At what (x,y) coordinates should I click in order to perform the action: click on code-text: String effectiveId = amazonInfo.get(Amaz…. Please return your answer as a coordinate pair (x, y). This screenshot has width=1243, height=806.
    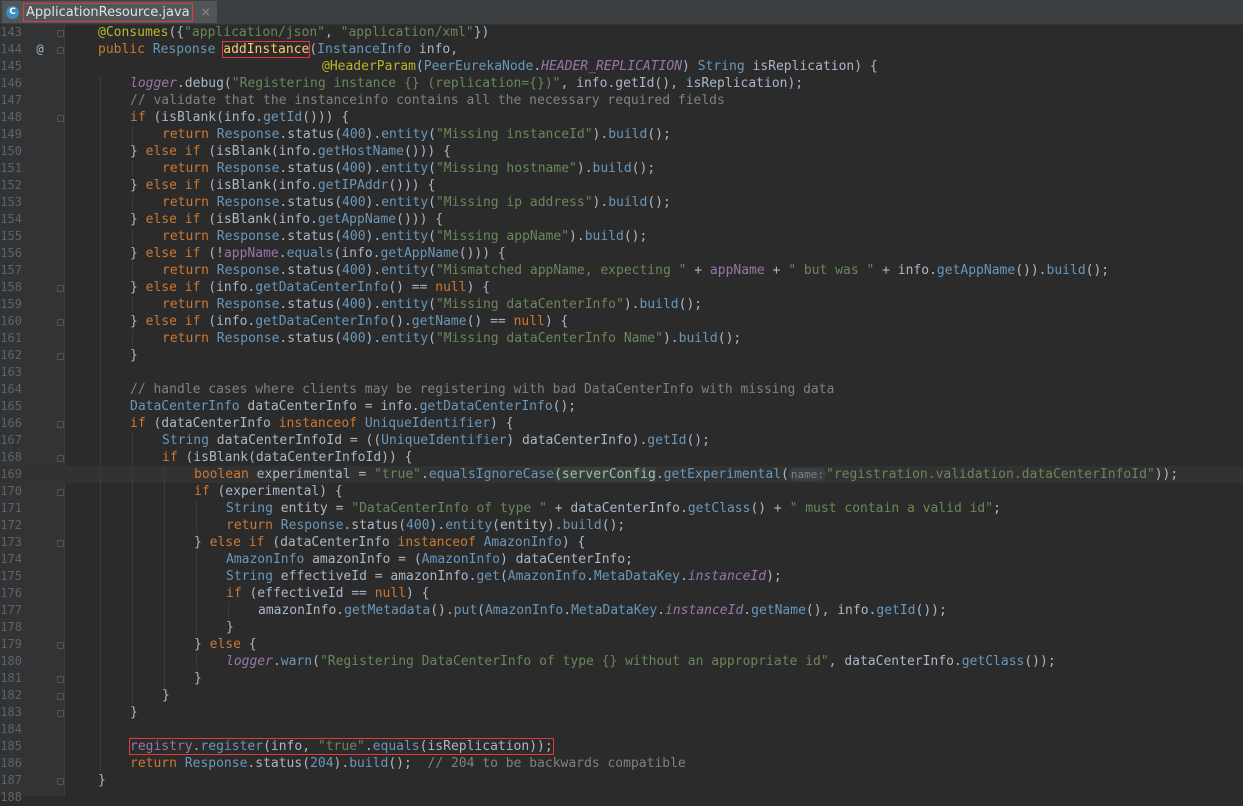
    Looking at the image, I should click on (504, 576).